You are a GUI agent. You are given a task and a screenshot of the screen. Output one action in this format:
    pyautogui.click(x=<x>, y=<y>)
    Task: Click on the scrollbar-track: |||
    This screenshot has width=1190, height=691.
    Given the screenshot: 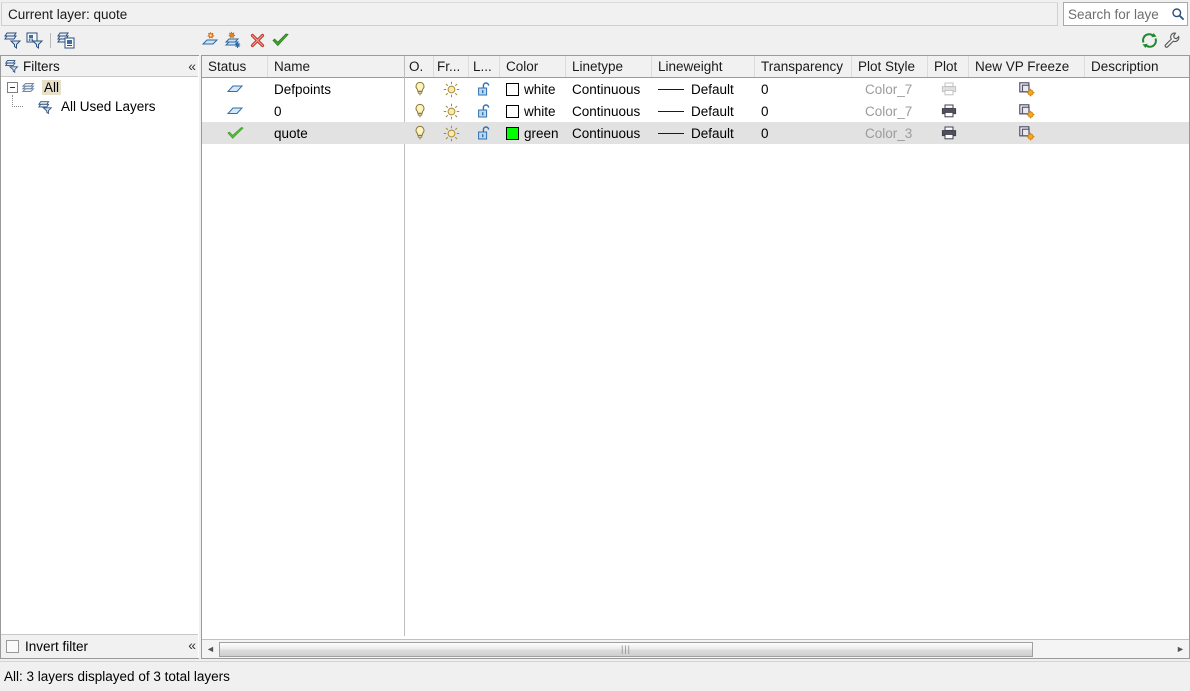 What is the action you would take?
    pyautogui.click(x=695, y=649)
    